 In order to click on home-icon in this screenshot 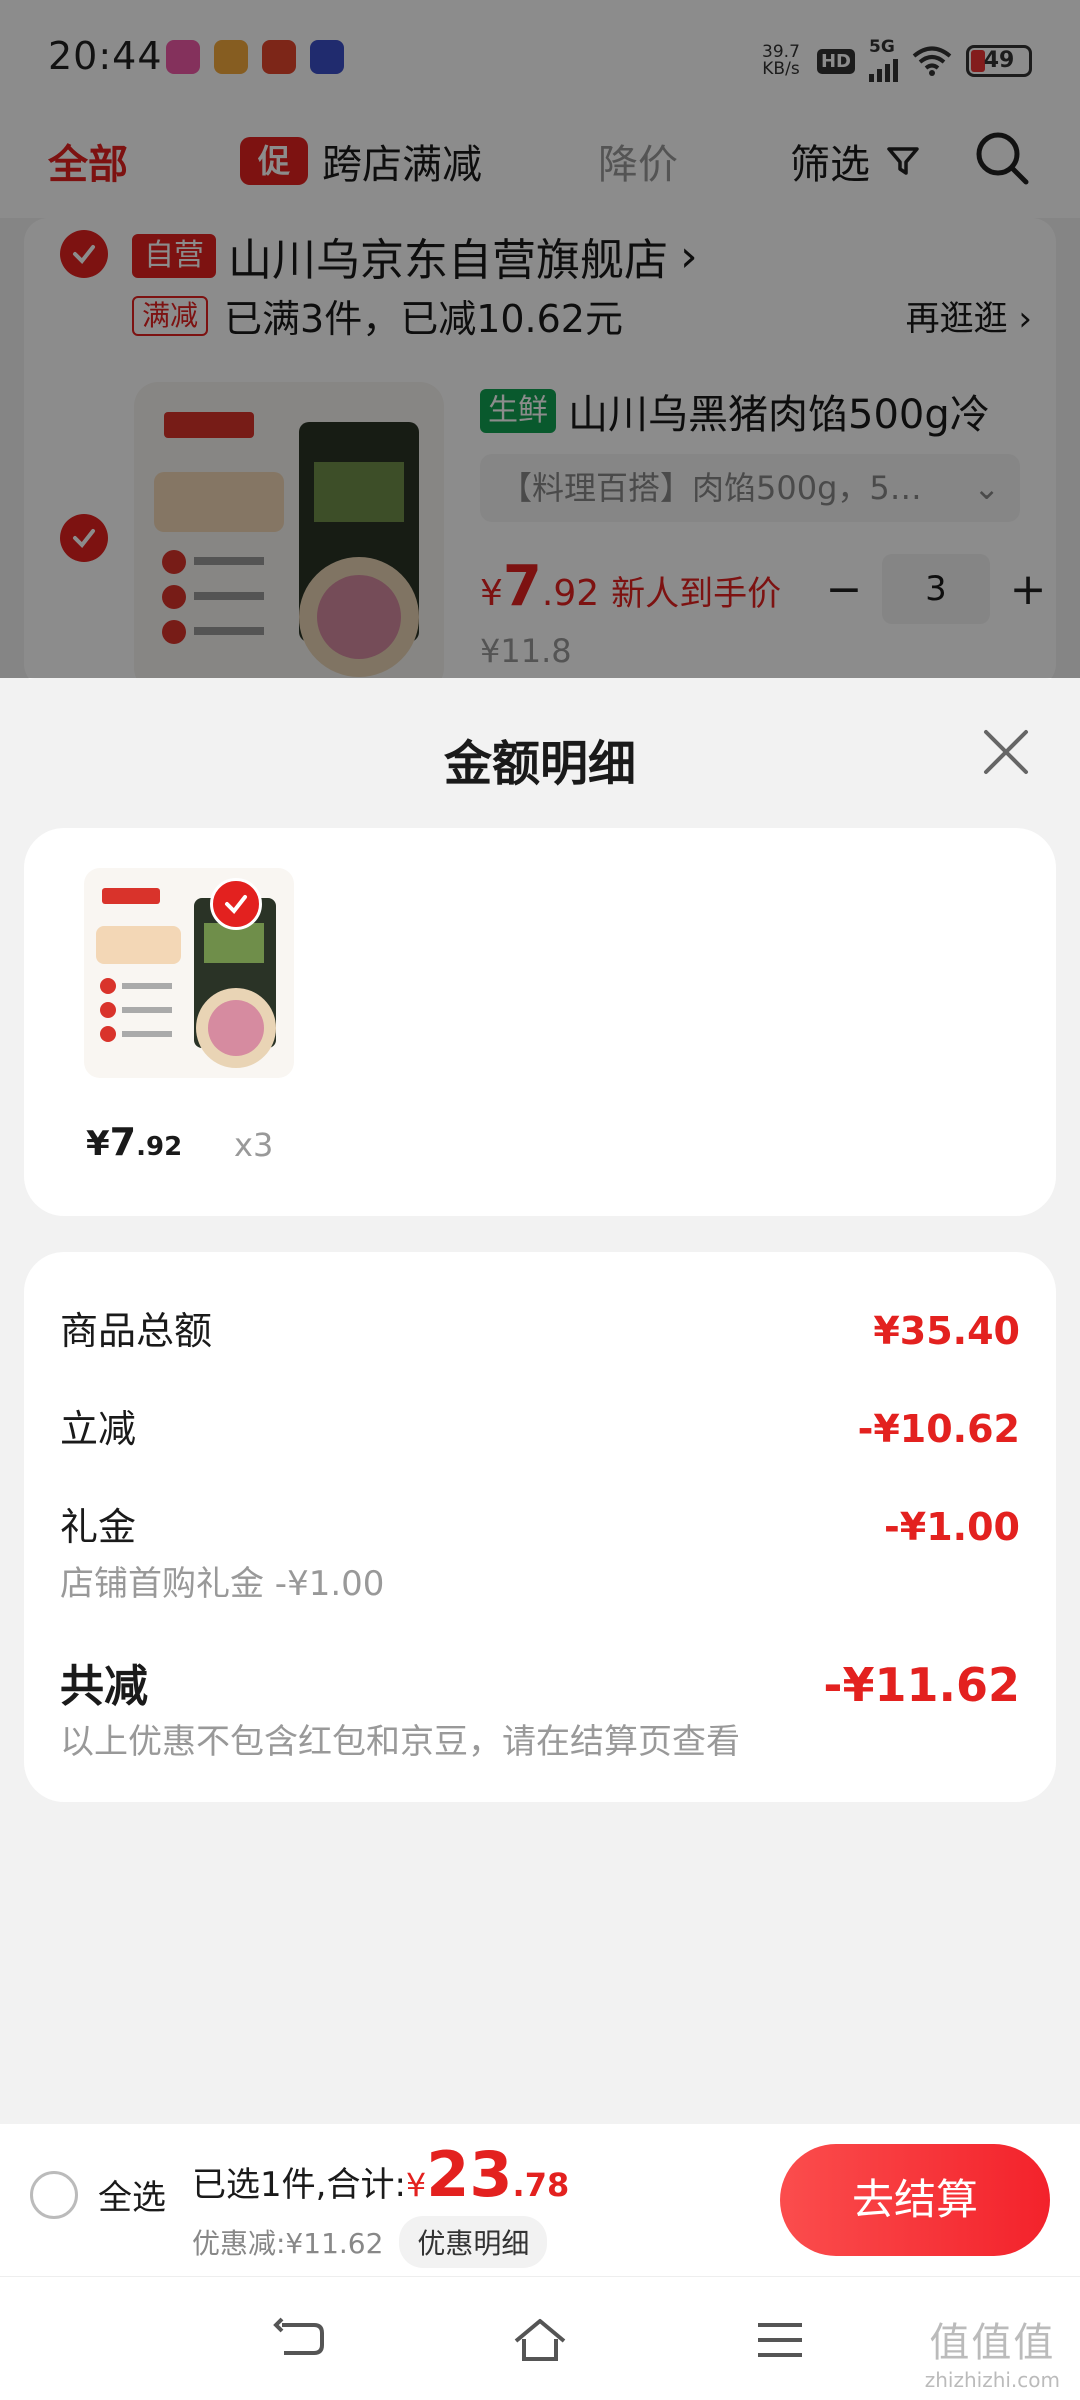, I will do `click(540, 2340)`.